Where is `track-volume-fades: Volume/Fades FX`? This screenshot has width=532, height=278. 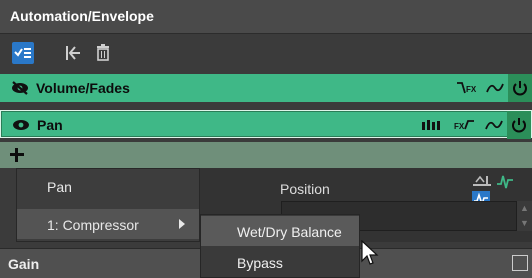 track-volume-fades: Volume/Fades FX is located at coordinates (266, 88).